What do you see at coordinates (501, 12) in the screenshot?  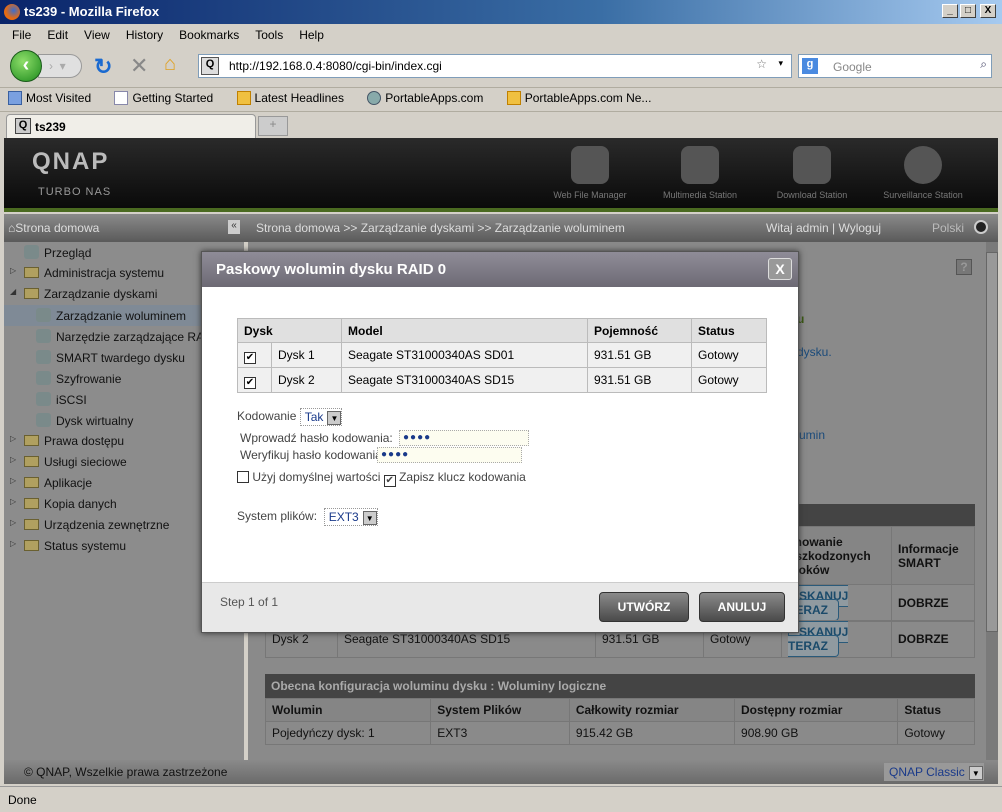 I see `window-titlebar: ts239 - Mozilla Firefox _ □ X` at bounding box center [501, 12].